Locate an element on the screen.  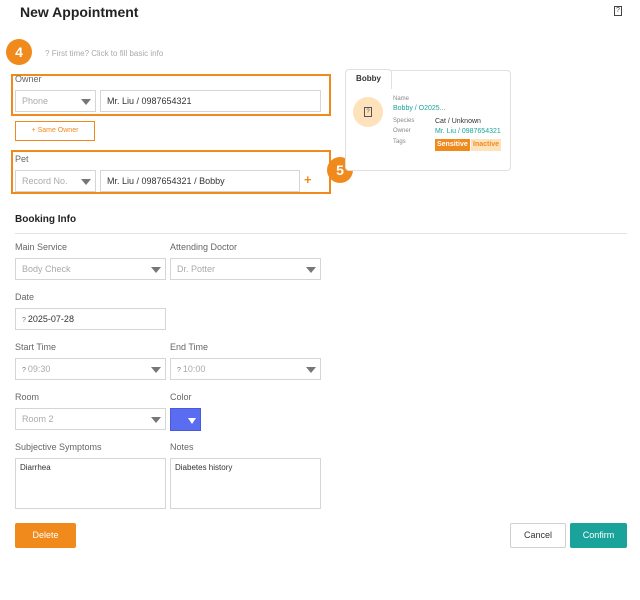
pet-input: Mr. Liu / 0987654321 / Bobby is located at coordinates (200, 181).